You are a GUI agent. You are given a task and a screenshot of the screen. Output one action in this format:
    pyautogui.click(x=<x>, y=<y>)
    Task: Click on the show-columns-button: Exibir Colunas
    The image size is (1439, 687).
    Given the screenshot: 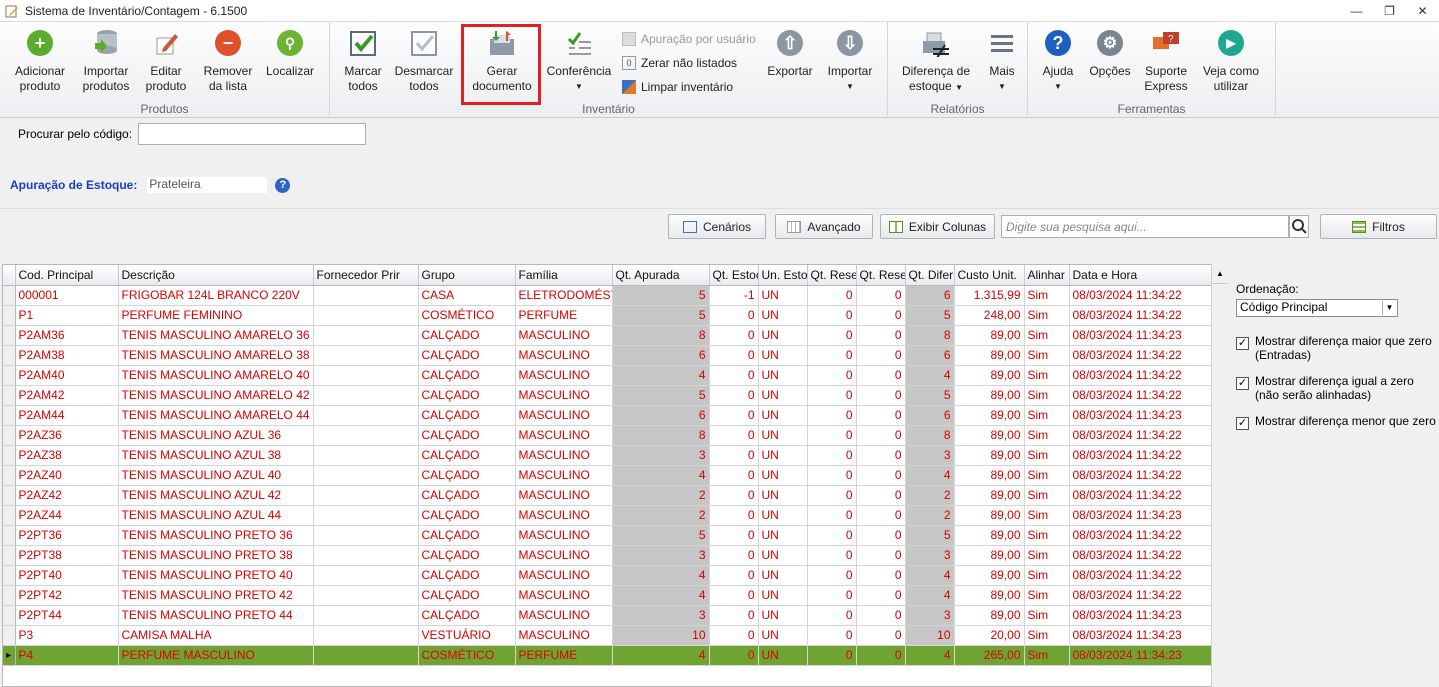 What is the action you would take?
    pyautogui.click(x=937, y=226)
    